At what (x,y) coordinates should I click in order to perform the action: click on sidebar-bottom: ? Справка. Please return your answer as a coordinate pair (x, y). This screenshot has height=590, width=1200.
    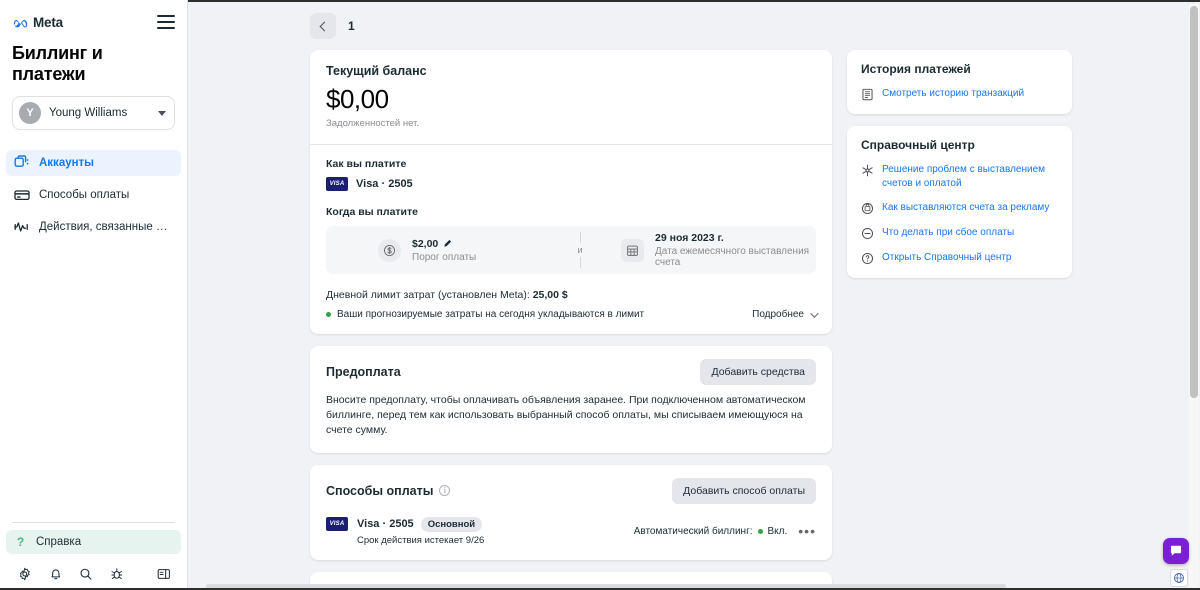
    Looking at the image, I should click on (93, 556).